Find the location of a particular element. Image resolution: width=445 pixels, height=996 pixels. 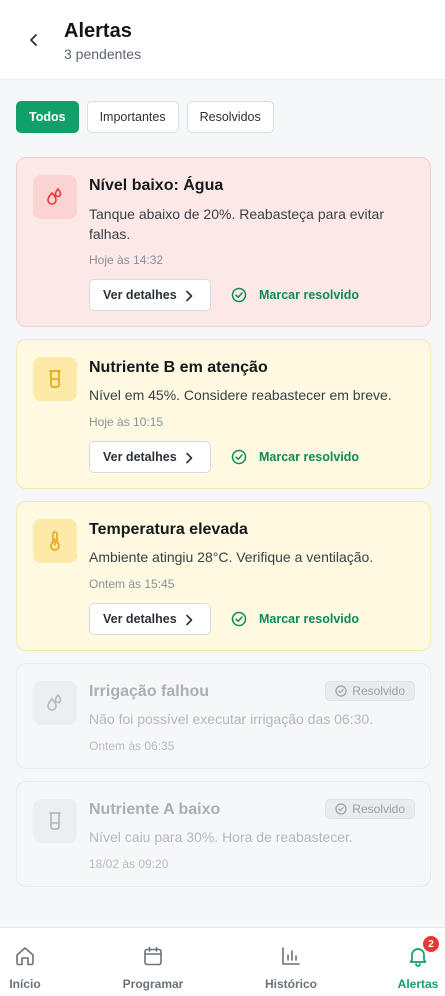

back-button is located at coordinates (34, 40).